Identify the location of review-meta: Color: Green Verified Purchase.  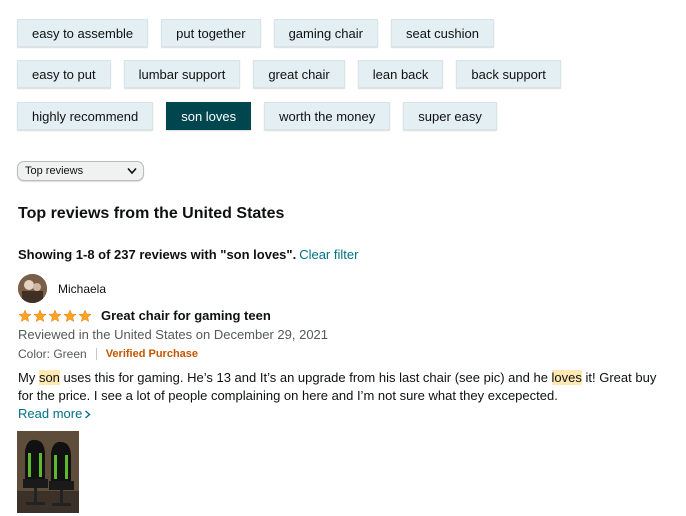
(108, 354).